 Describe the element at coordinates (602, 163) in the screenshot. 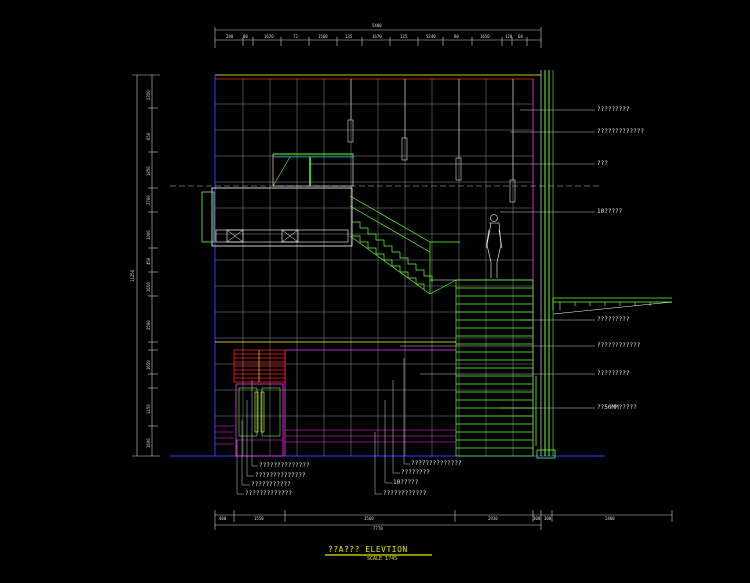

I see `callout-right-3: ???` at that location.